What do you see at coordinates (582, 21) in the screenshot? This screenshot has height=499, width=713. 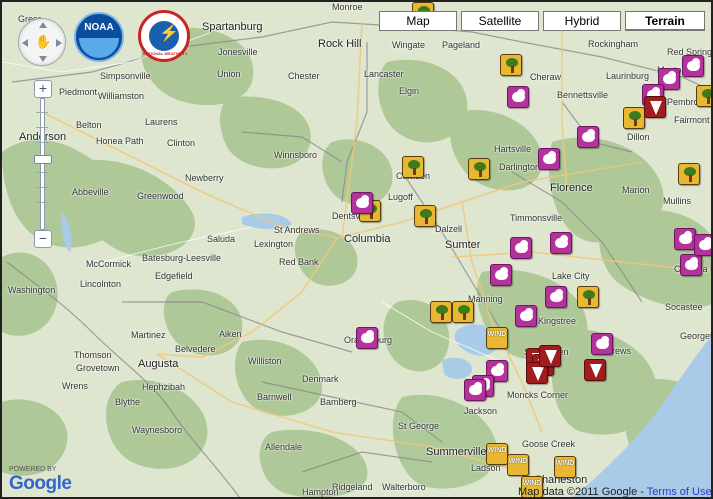 I see `map-type-hybrid-button: Hybrid` at bounding box center [582, 21].